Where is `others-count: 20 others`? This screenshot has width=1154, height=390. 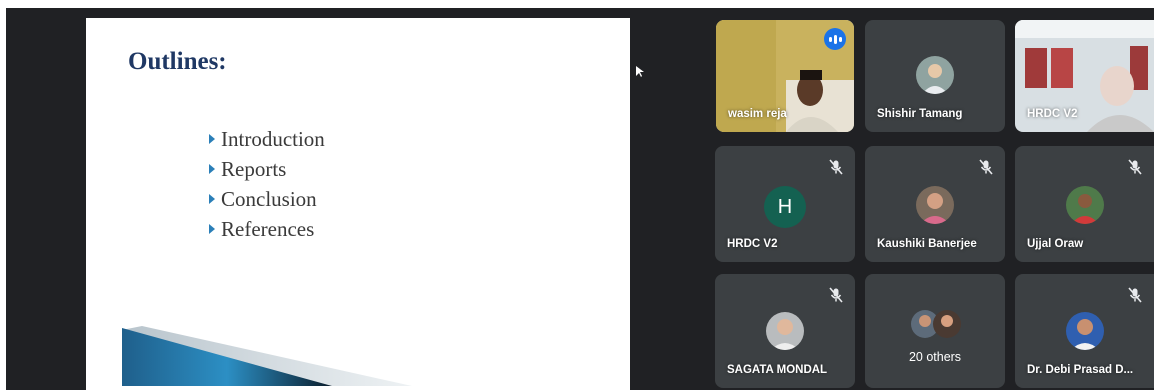
others-count: 20 others is located at coordinates (935, 357).